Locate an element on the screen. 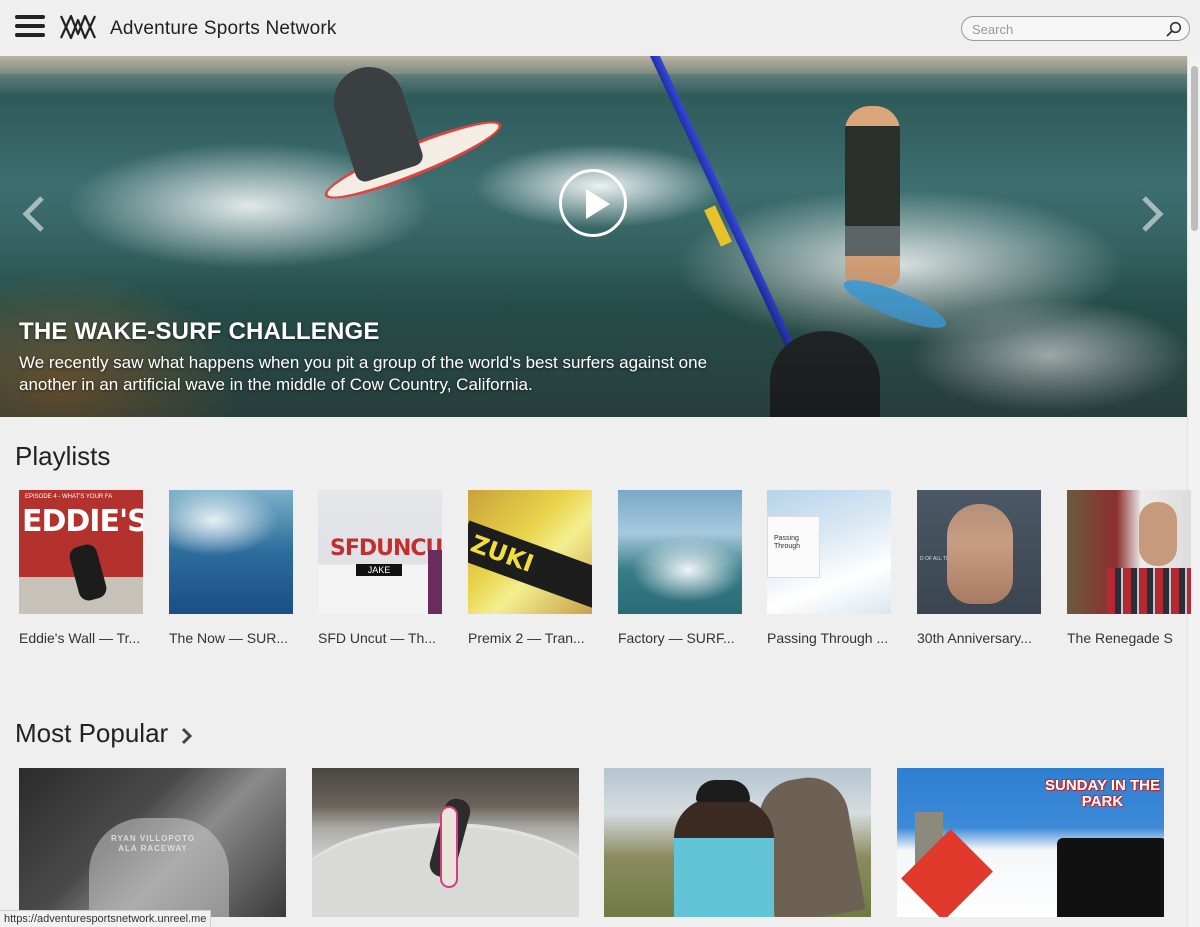 Image resolution: width=1200 pixels, height=927 pixels. thumbnail-overlay-text: RYAN VILLOPOTO ALA RACEWAY is located at coordinates (153, 844).